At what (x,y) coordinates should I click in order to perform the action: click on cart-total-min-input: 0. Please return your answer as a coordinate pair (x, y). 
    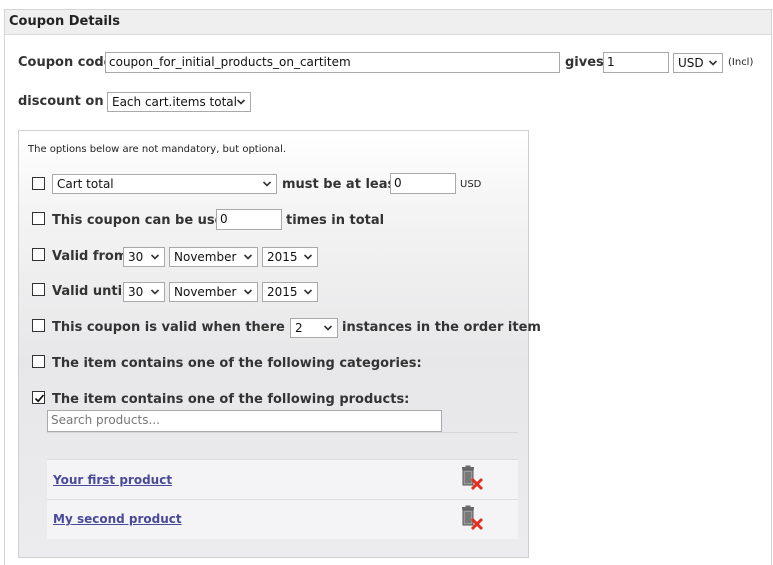
    Looking at the image, I should click on (423, 183).